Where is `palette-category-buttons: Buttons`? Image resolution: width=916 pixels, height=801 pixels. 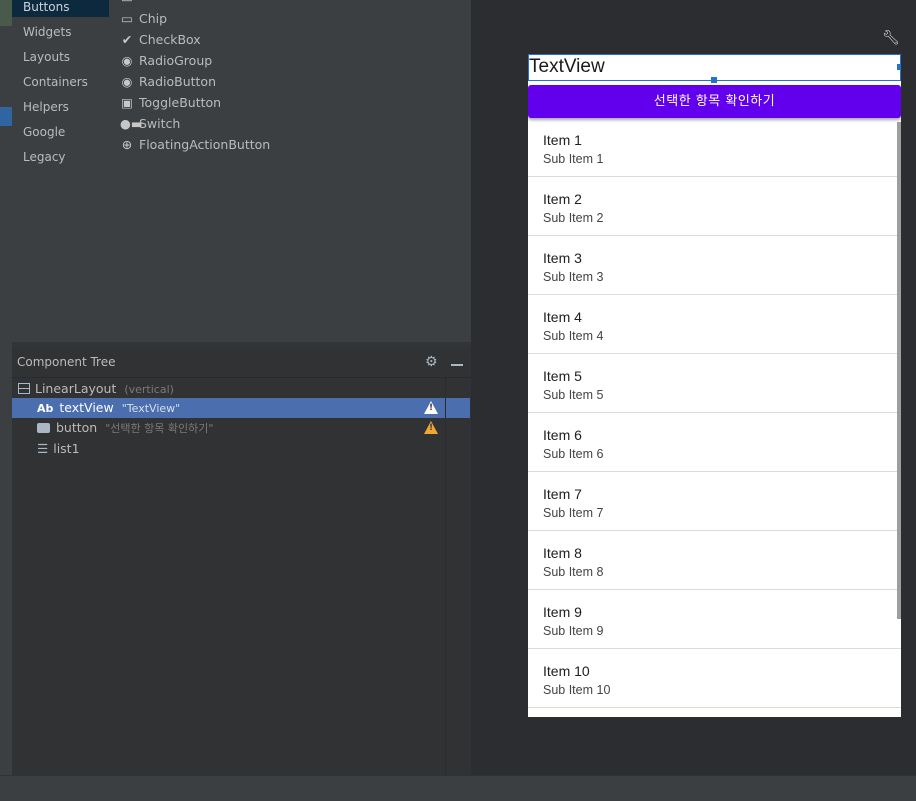 palette-category-buttons: Buttons is located at coordinates (60, 8).